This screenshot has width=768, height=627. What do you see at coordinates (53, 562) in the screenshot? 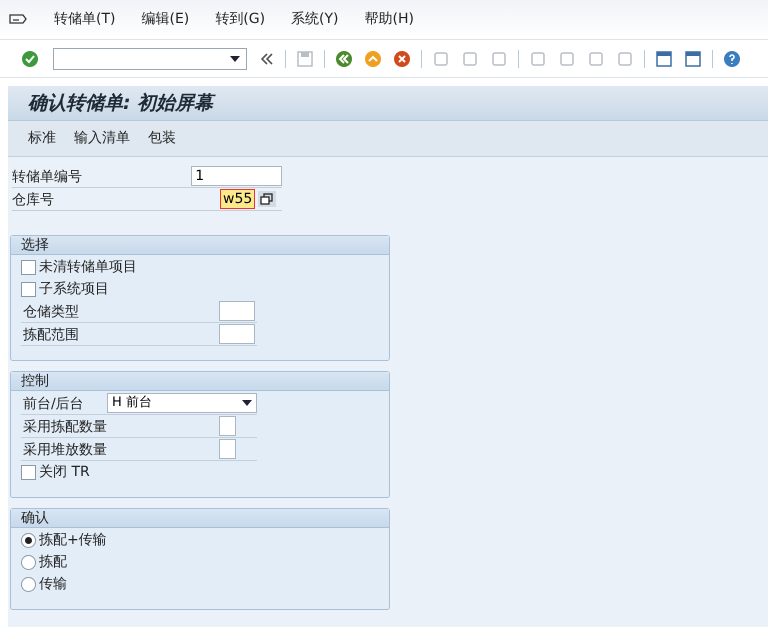
I see `field-label: 拣配` at bounding box center [53, 562].